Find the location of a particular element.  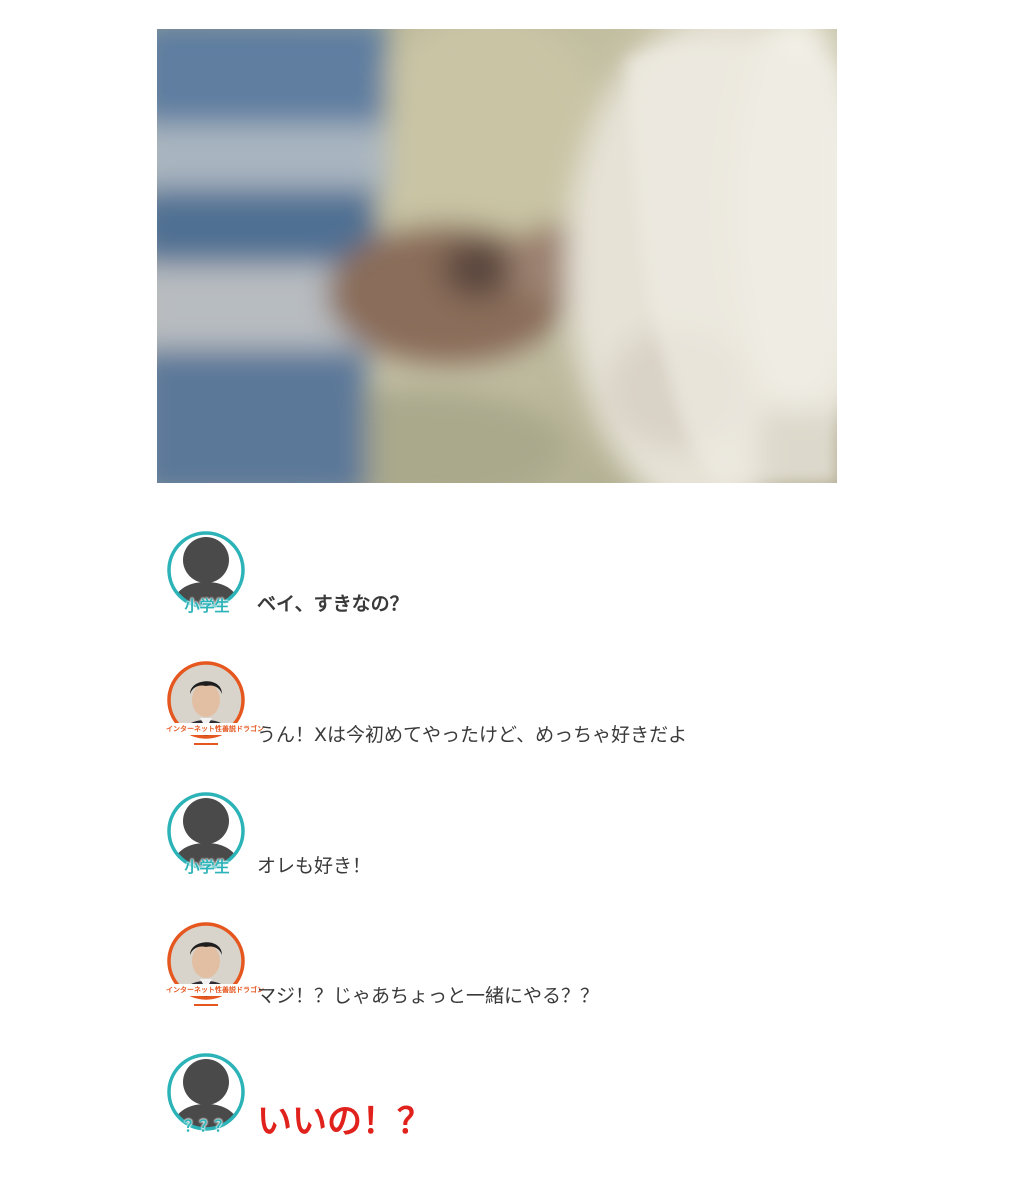

message-item: 小学生 ベイ、すきなの？ is located at coordinates (516, 580).